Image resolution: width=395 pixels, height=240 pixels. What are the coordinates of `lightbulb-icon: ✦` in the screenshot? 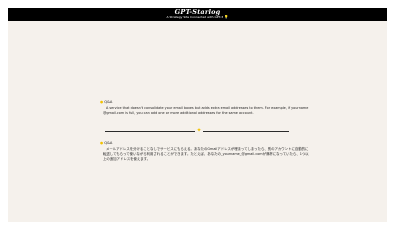 It's located at (199, 131).